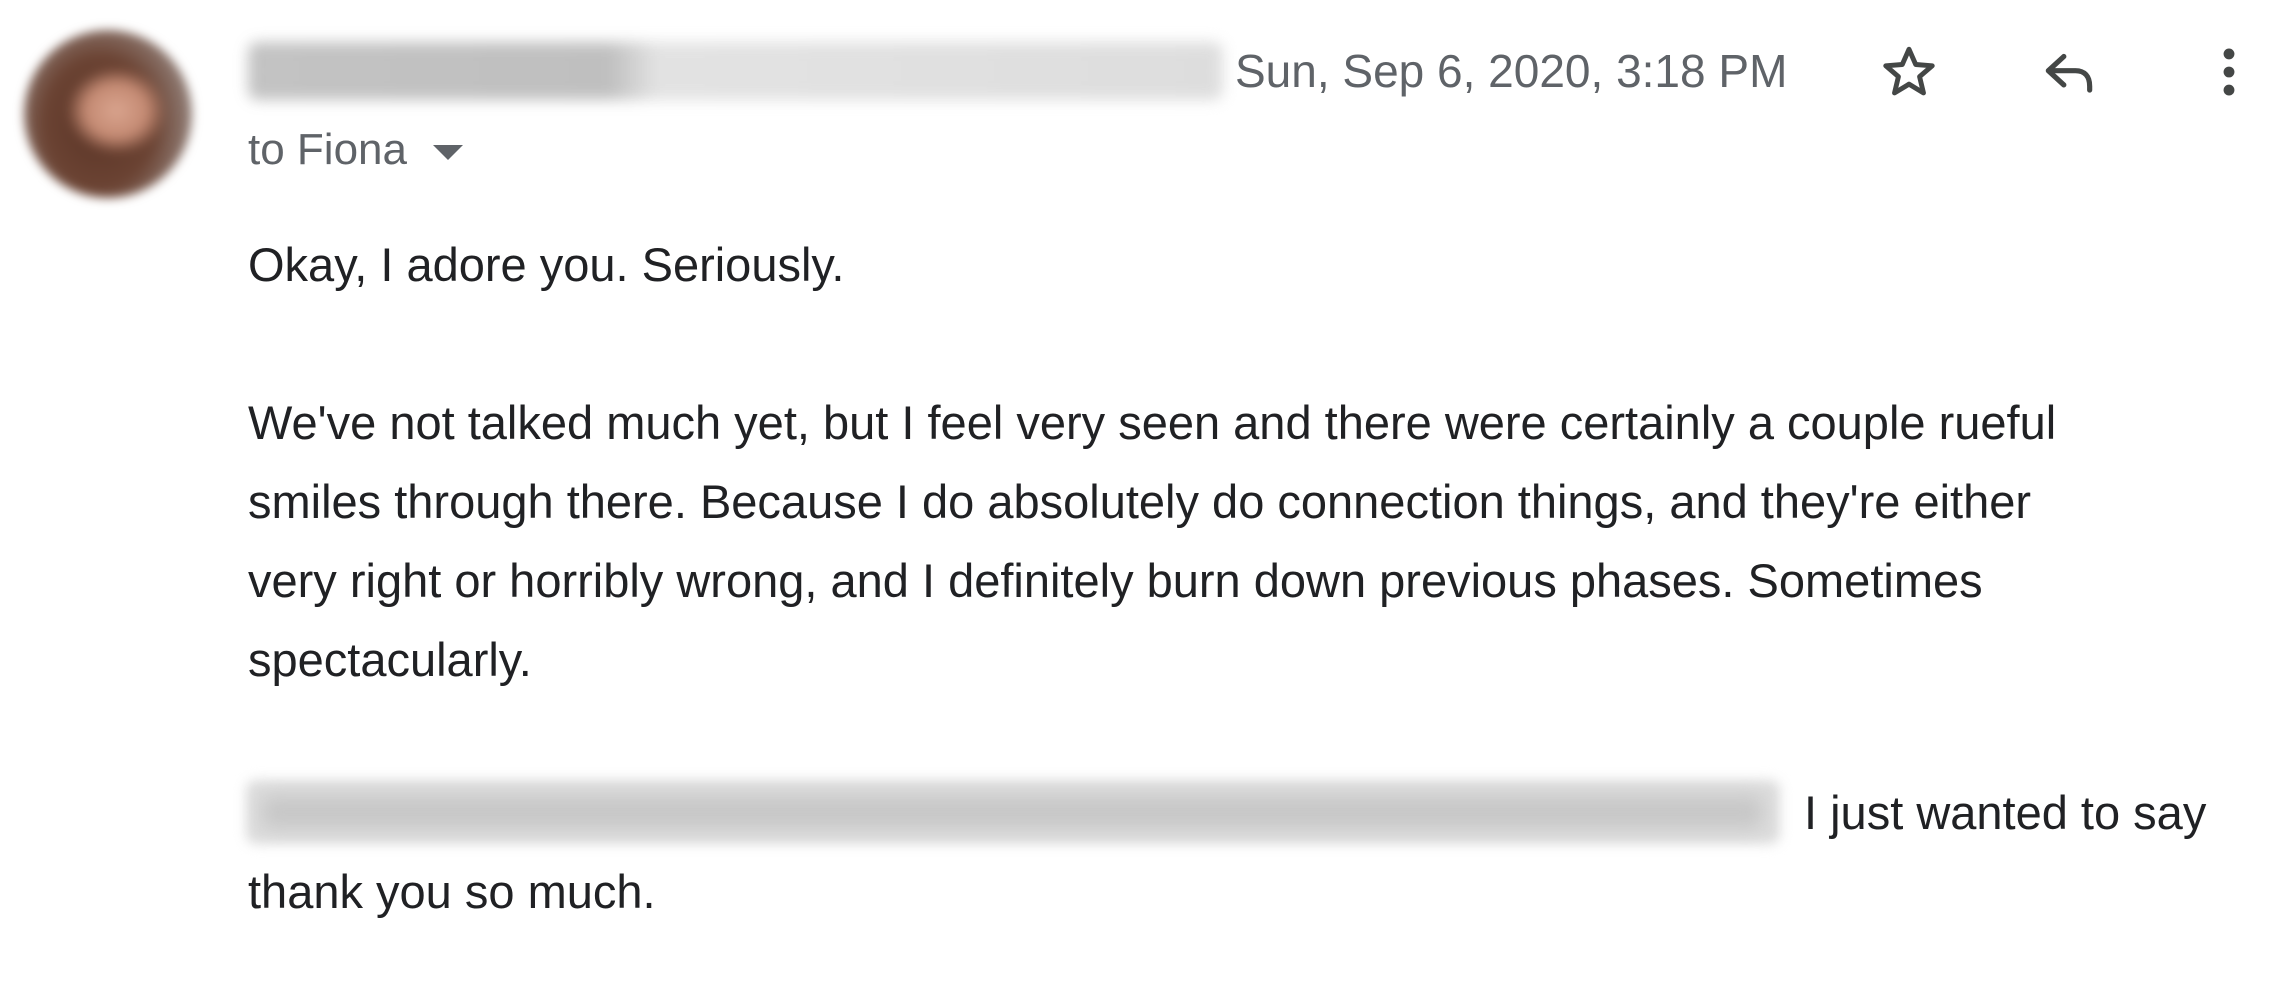  I want to click on recipient-details-toggle: to Fiona, so click(355, 150).